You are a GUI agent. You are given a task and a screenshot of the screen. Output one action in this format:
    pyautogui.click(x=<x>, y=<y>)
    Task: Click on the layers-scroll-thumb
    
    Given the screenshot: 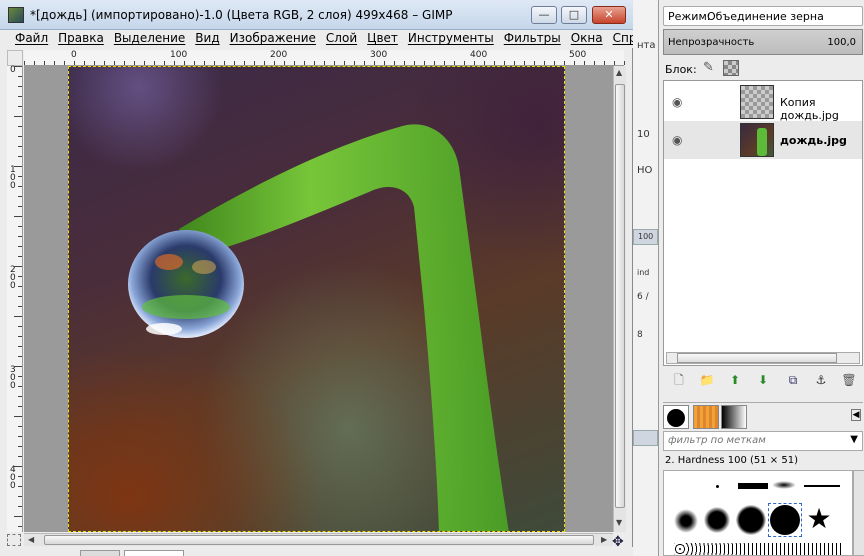 What is the action you would take?
    pyautogui.click(x=757, y=358)
    